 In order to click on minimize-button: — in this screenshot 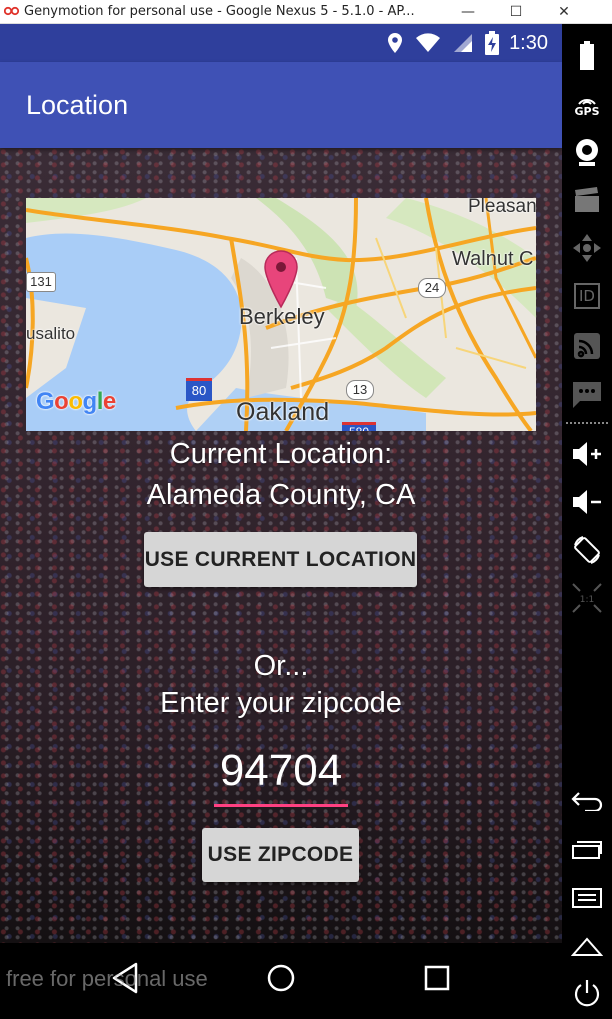, I will do `click(468, 12)`.